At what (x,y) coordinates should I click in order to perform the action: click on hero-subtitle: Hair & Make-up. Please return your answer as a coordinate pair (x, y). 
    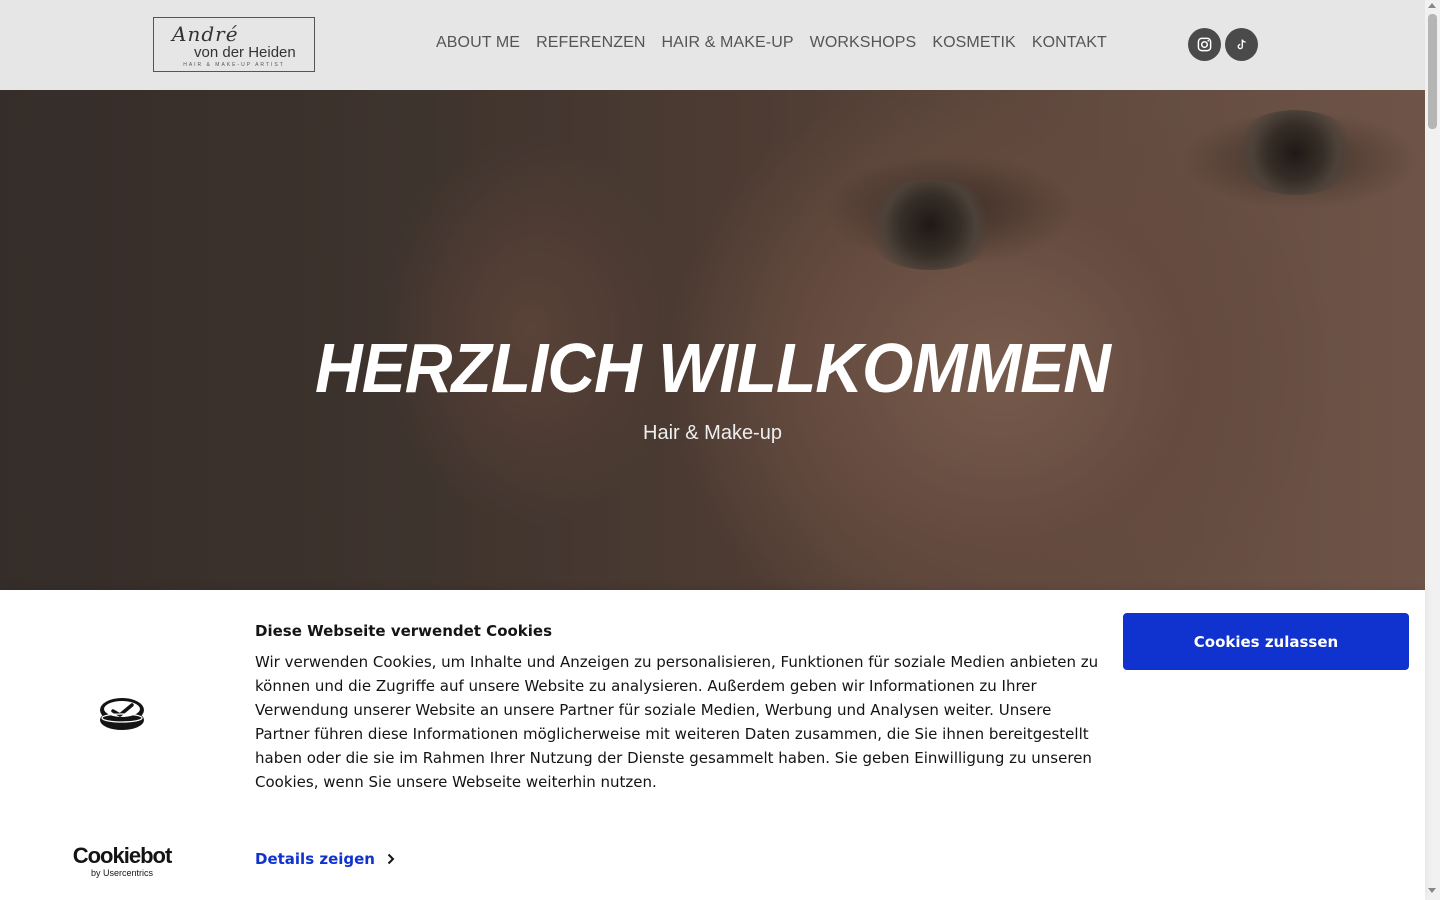
    Looking at the image, I should click on (712, 433).